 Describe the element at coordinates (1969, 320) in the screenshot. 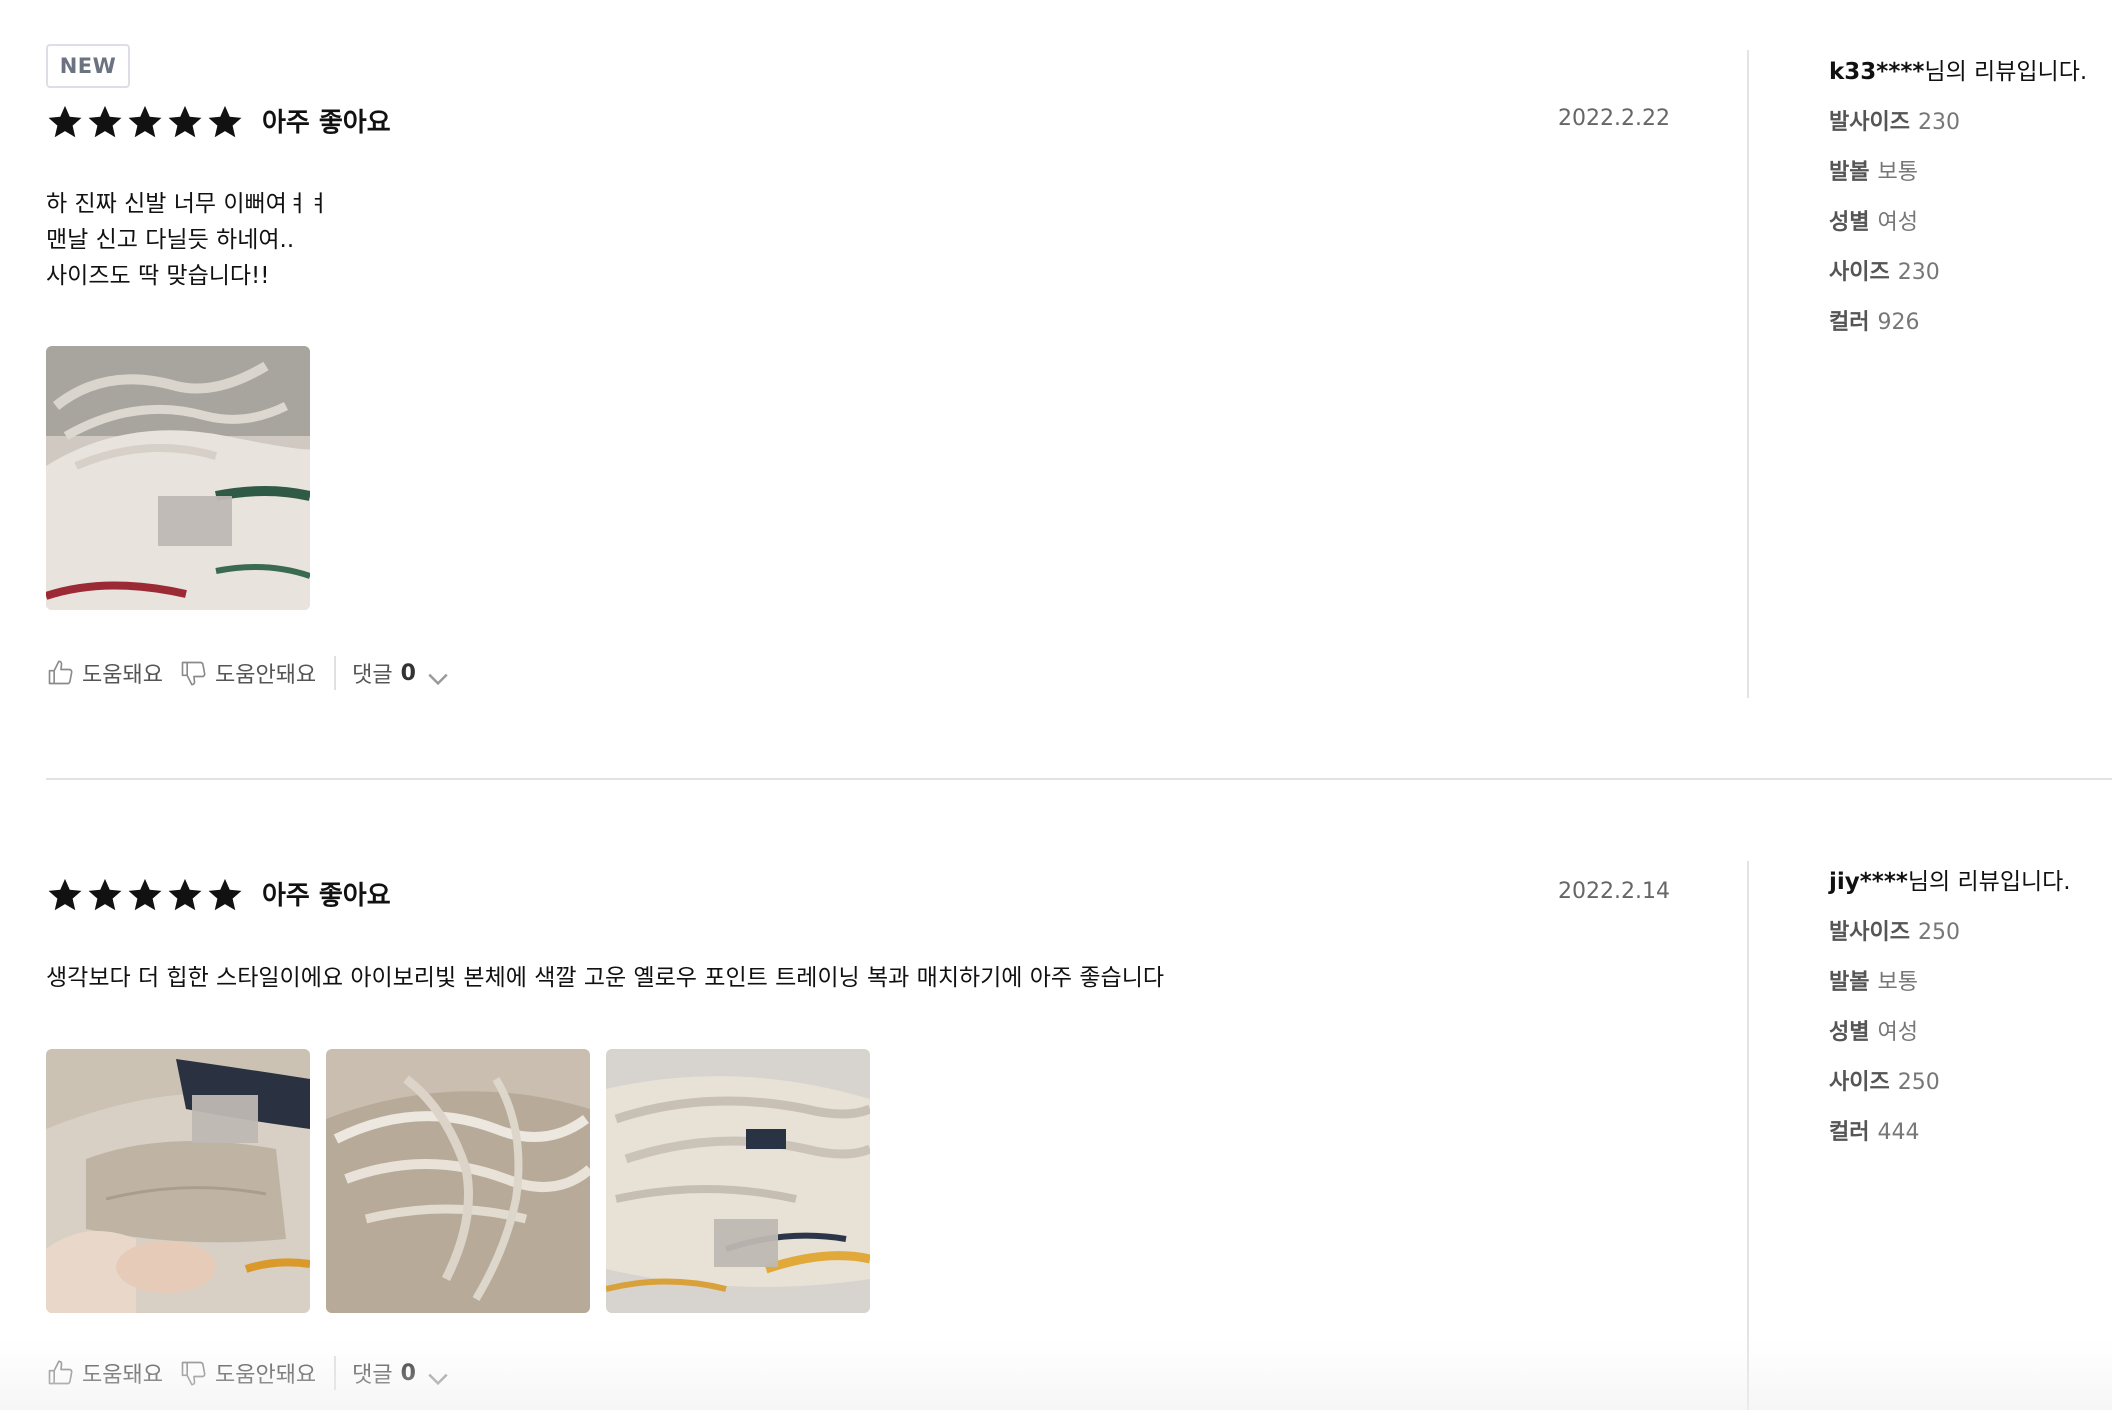

I see `reviewer-attribute: 컬러 926` at that location.